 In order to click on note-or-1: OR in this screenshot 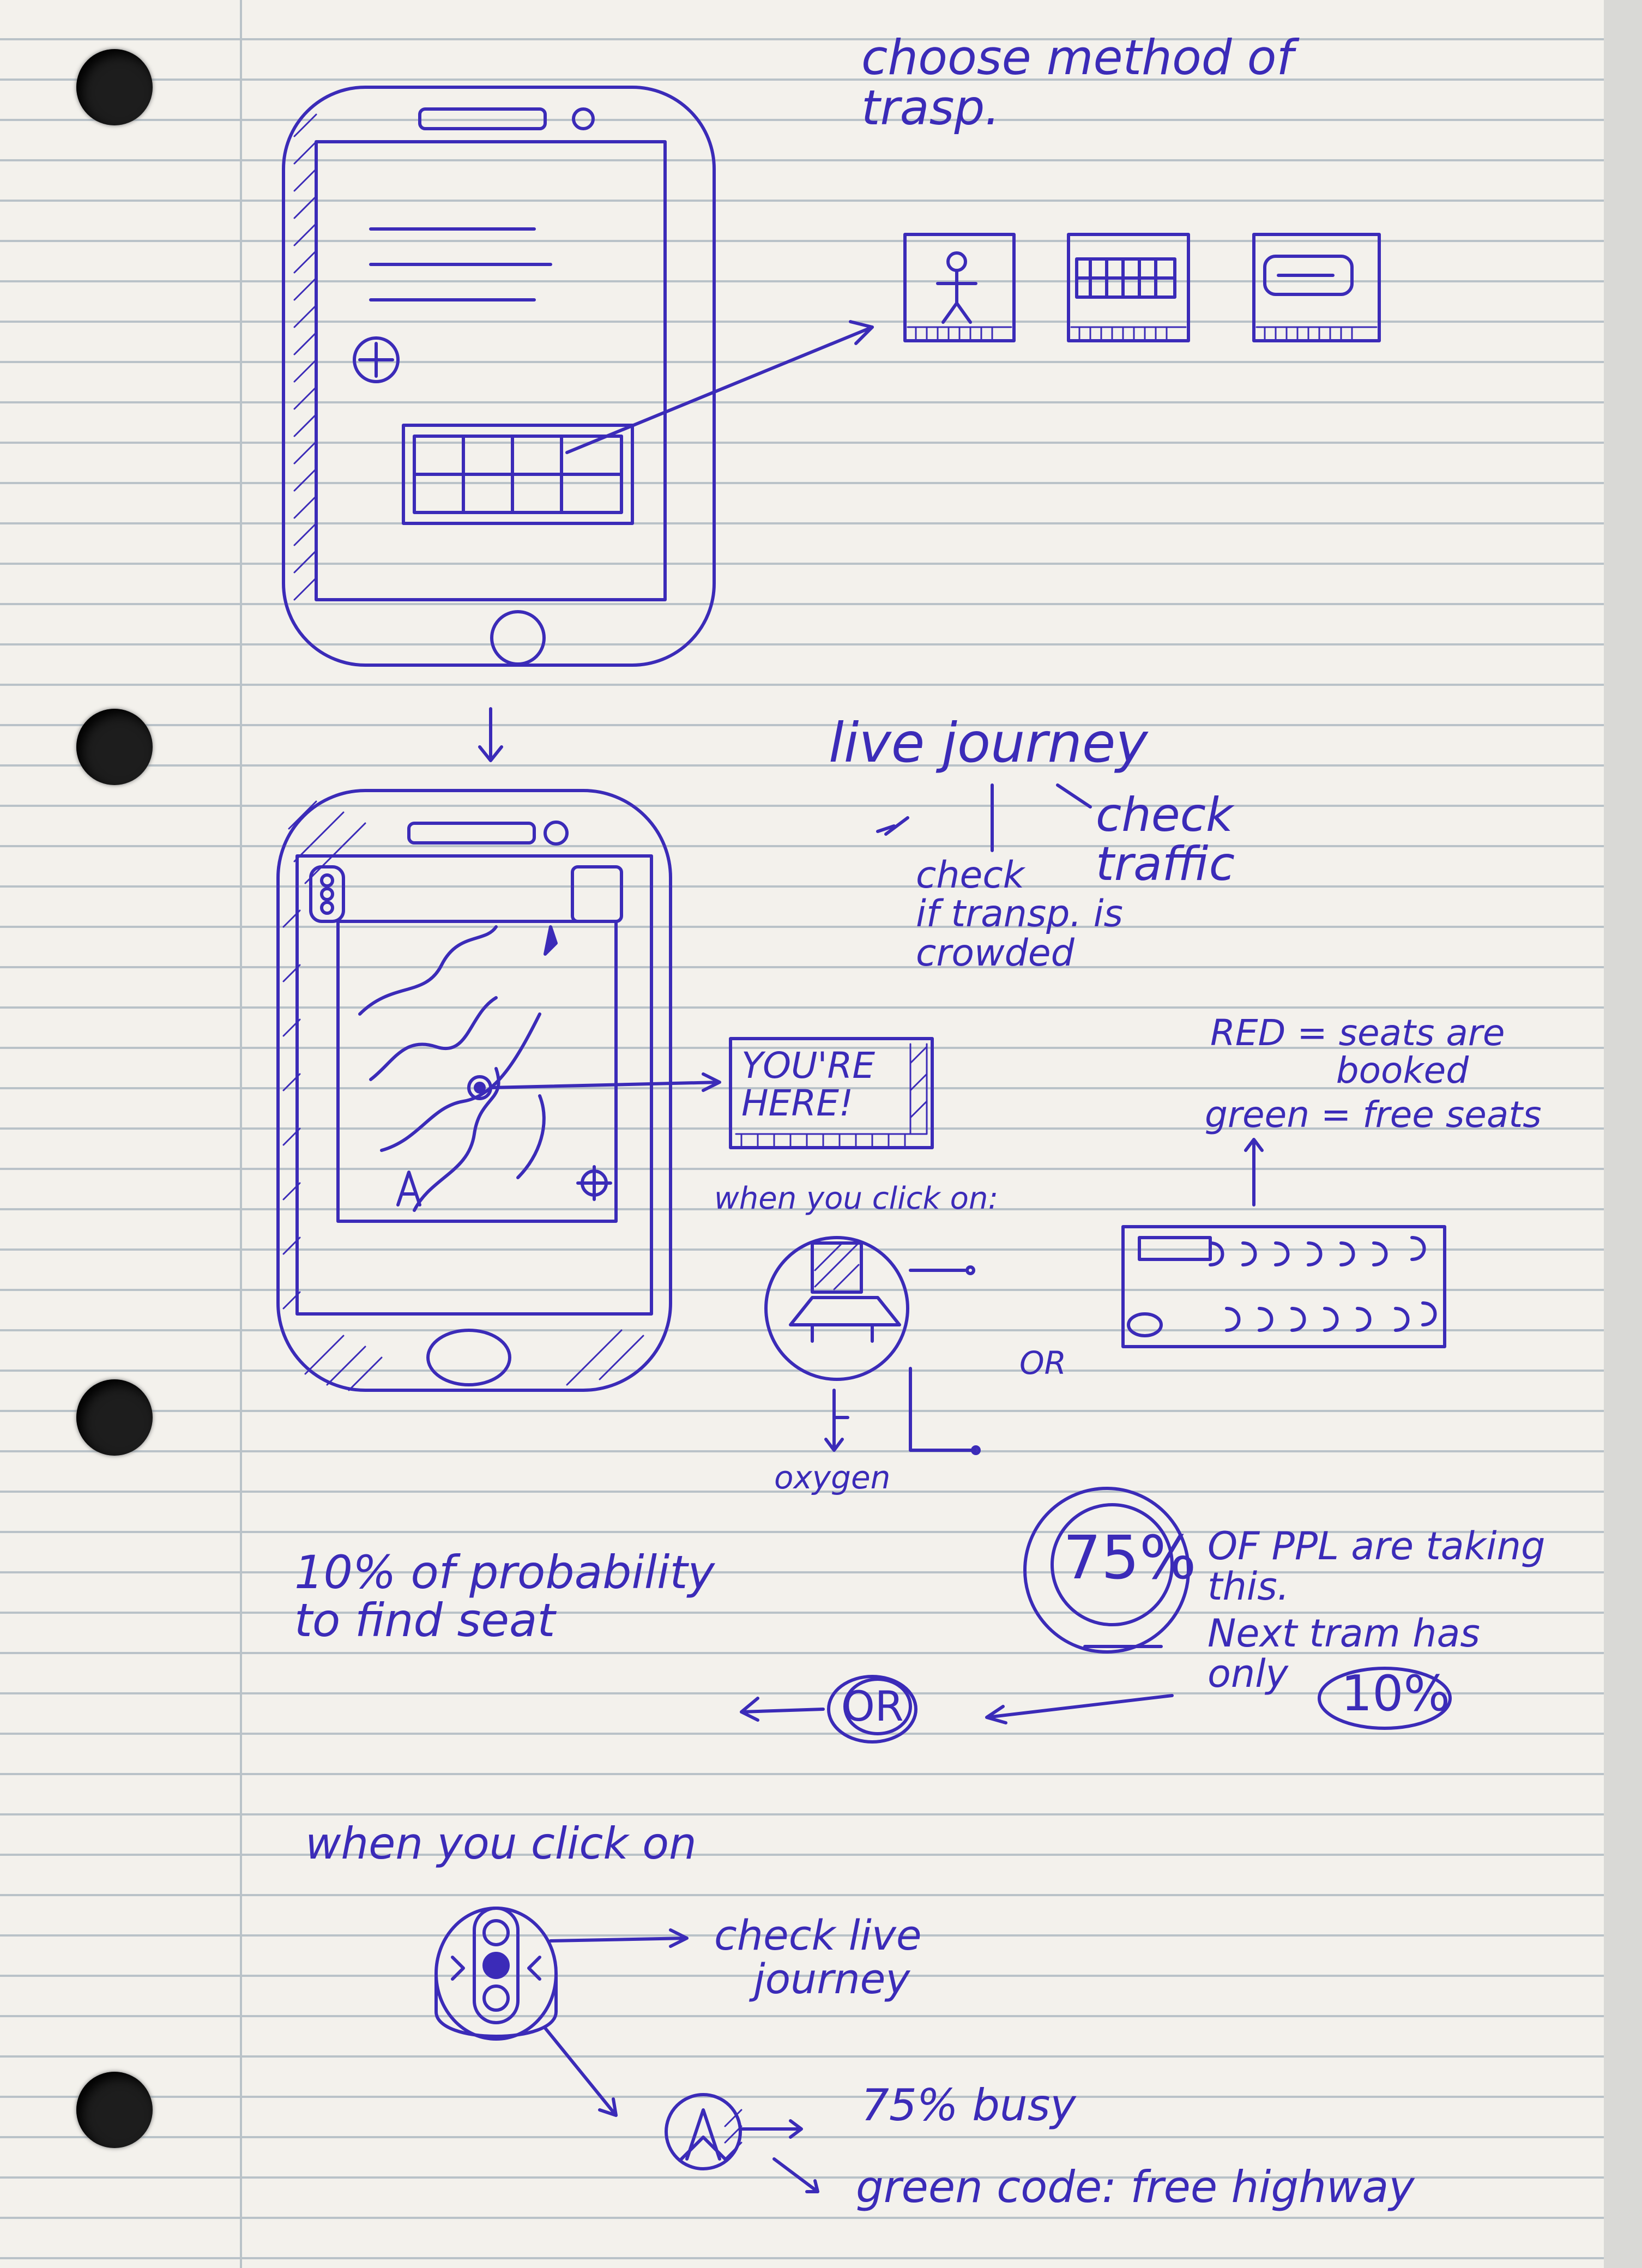, I will do `click(1042, 1363)`.